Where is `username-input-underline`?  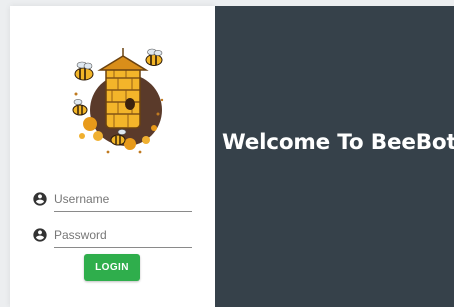 username-input-underline is located at coordinates (123, 200).